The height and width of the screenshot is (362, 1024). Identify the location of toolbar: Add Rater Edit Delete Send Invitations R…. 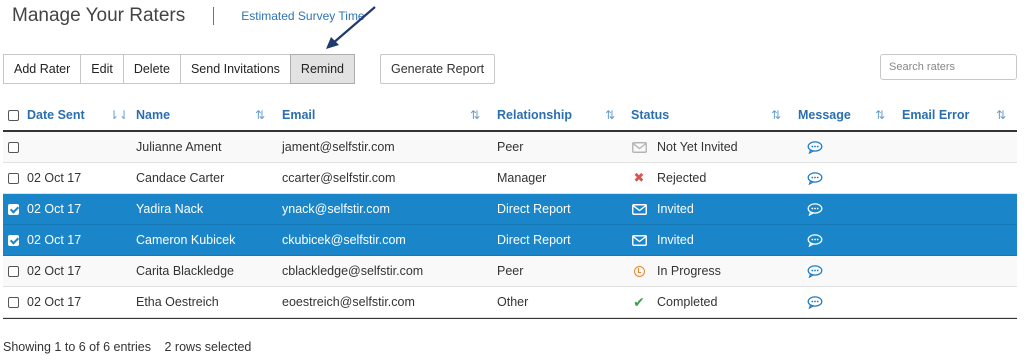
(179, 69).